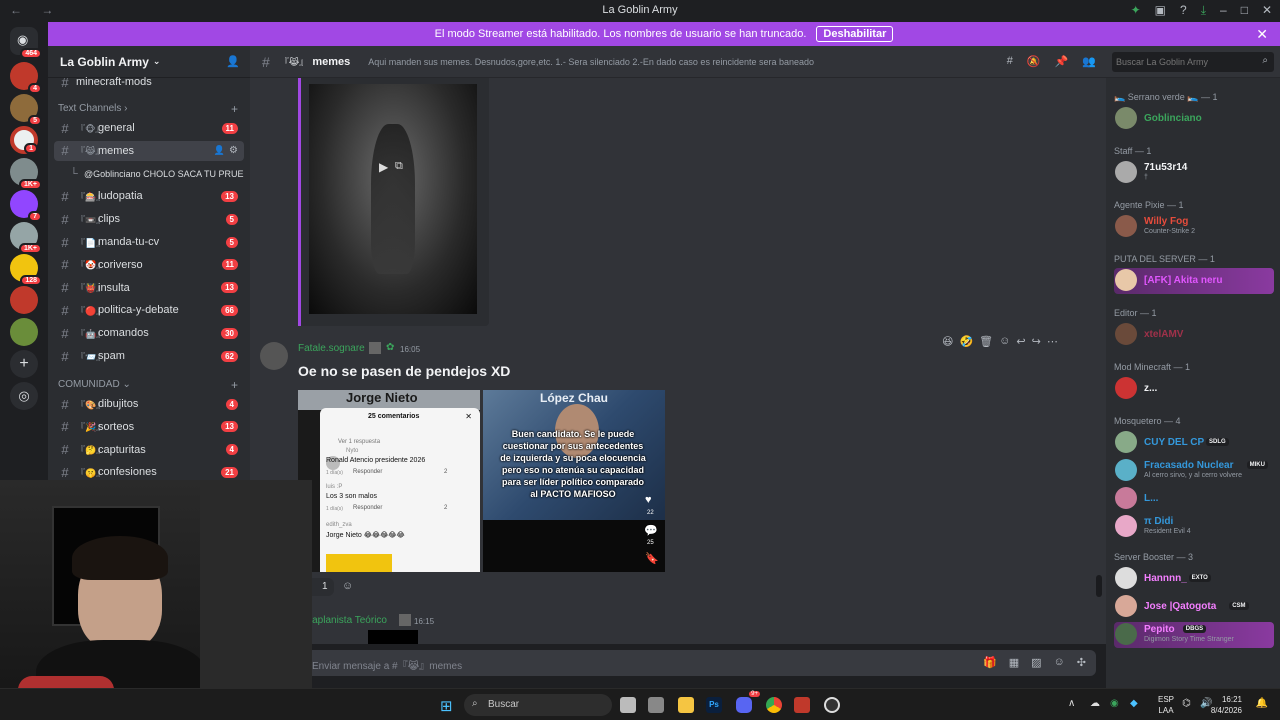 The image size is (1280, 720). Describe the element at coordinates (149, 196) in the screenshot. I see `channel-3: # 『🎰』 ludopatia 13` at that location.